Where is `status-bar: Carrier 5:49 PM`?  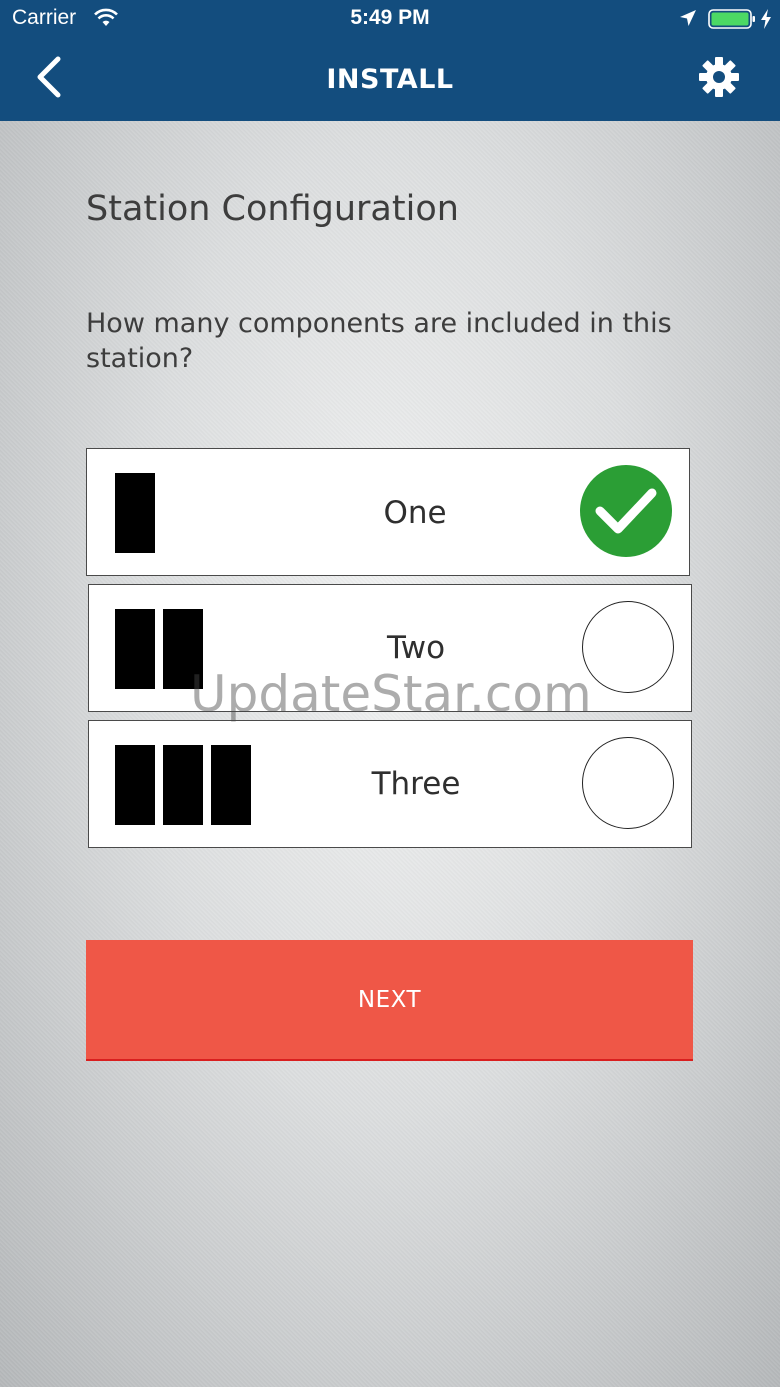
status-bar: Carrier 5:49 PM is located at coordinates (390, 20).